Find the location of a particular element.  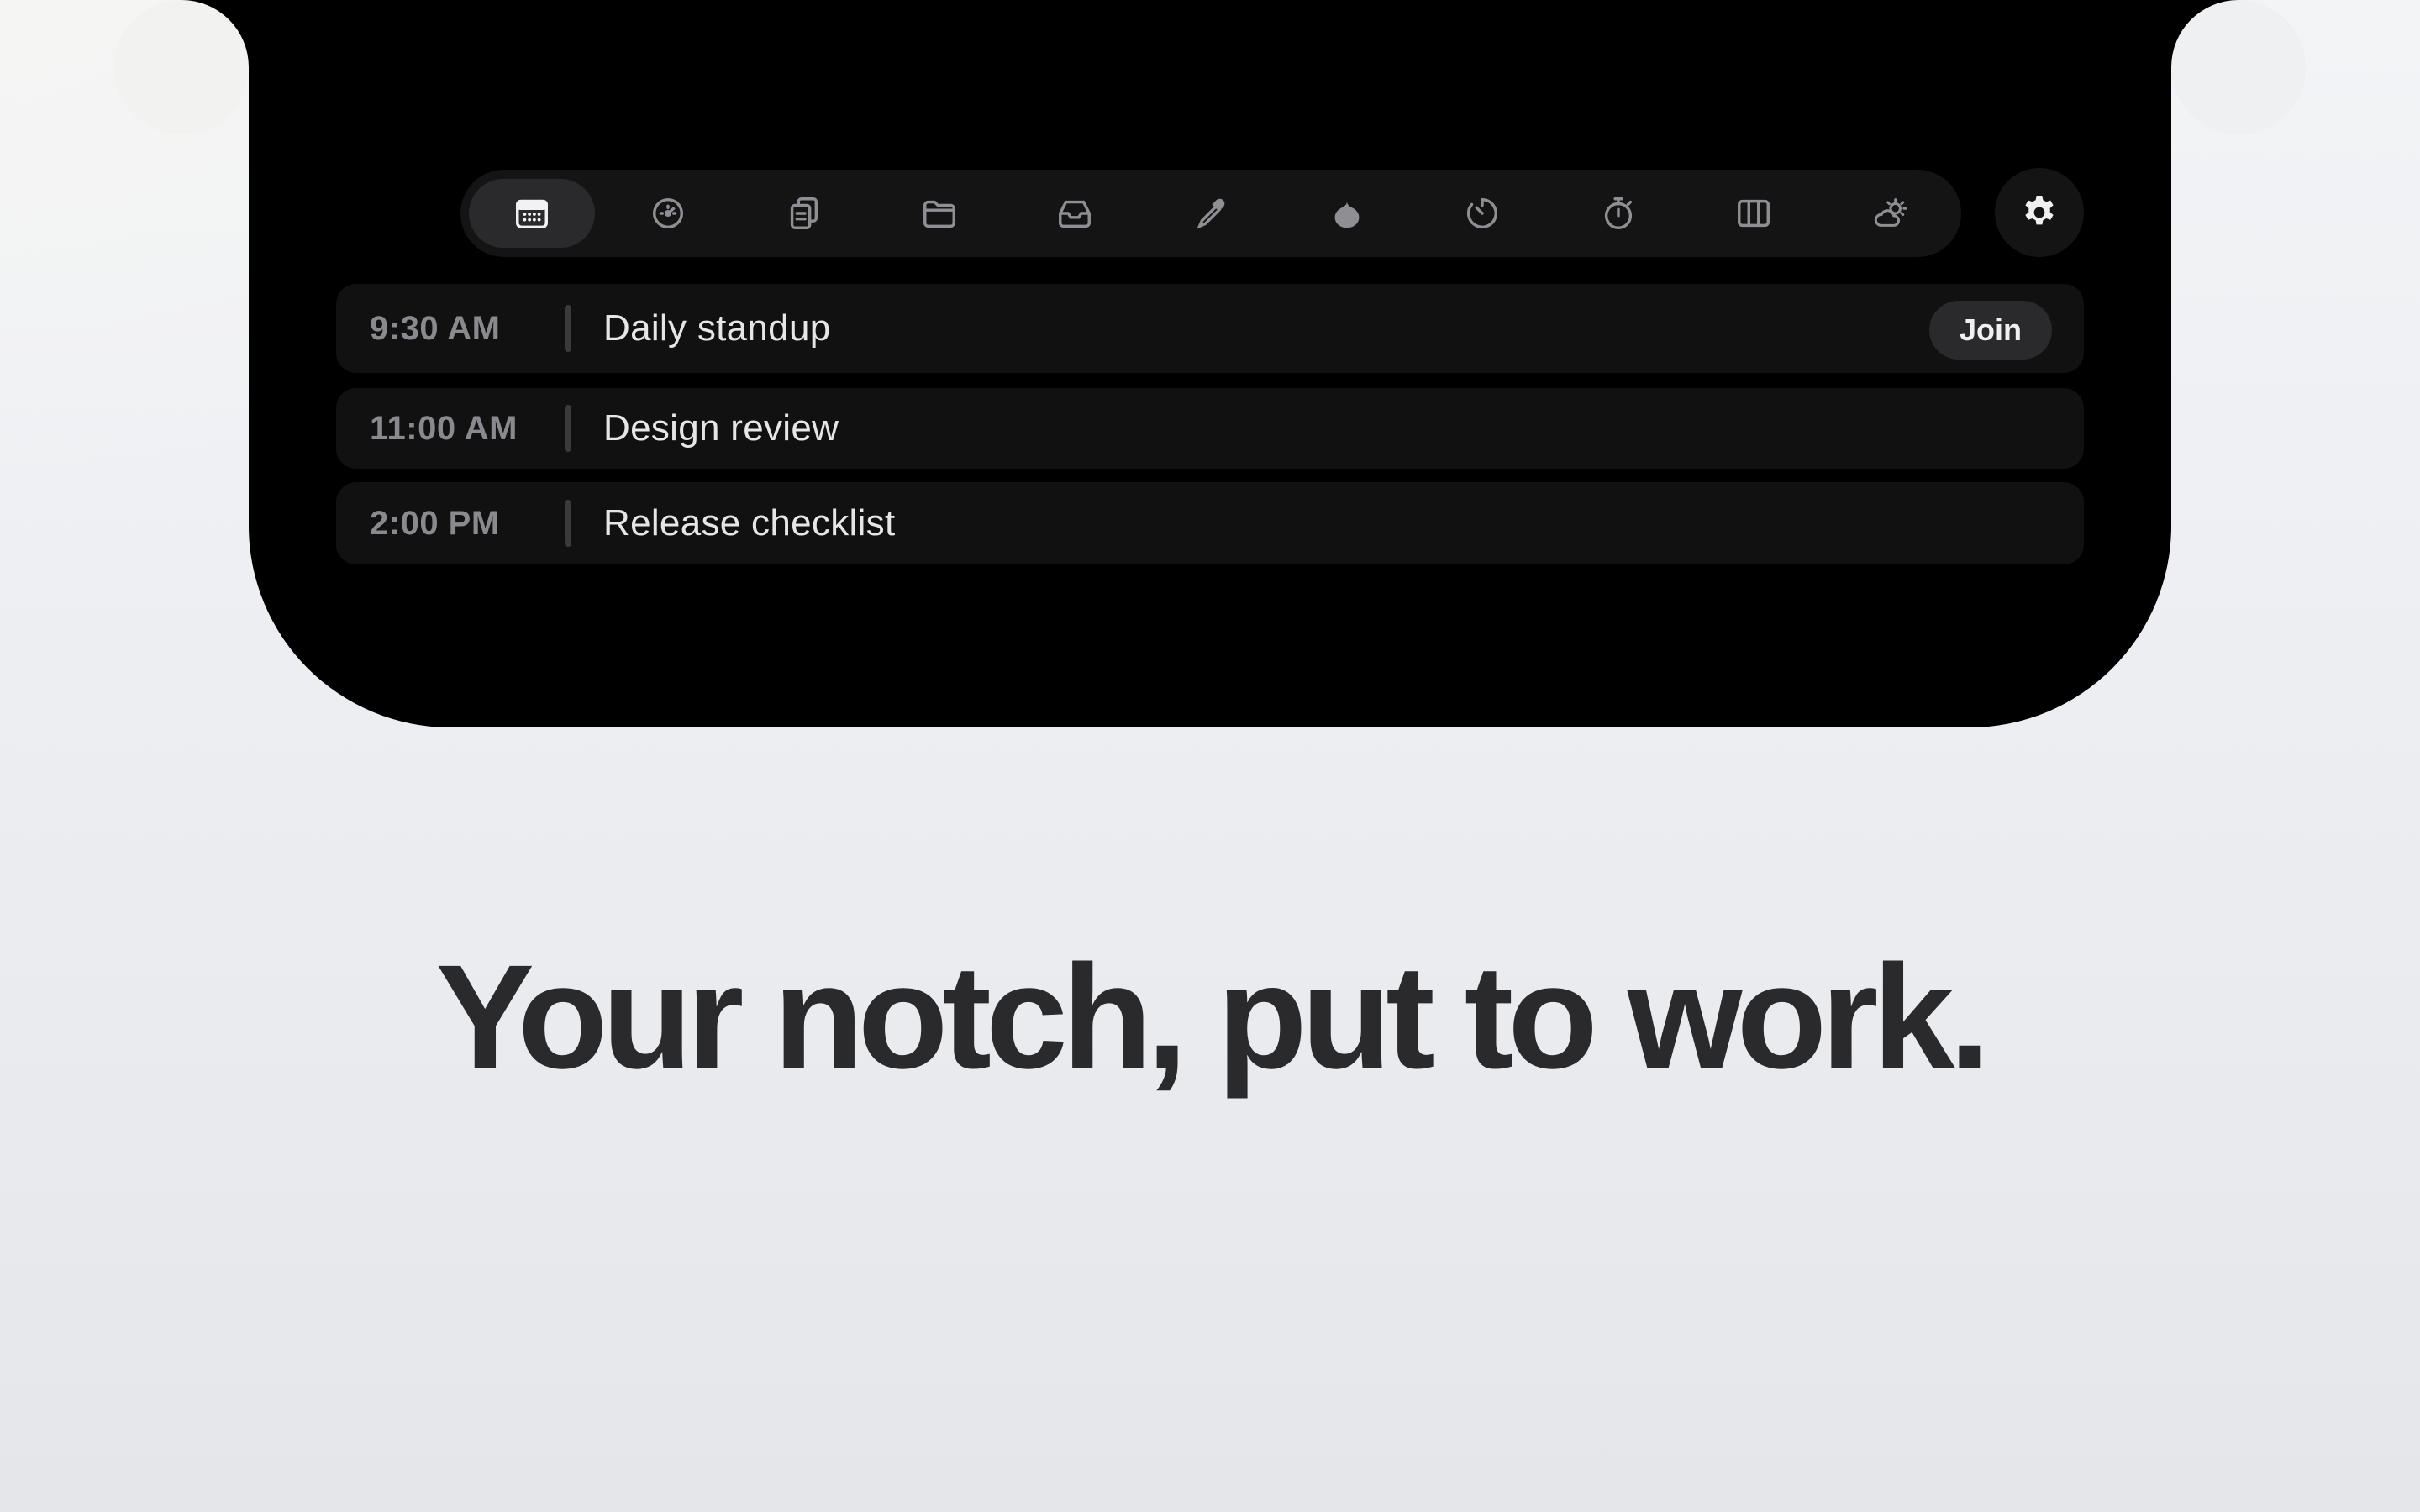

eyedropper-icon is located at coordinates (1211, 213).